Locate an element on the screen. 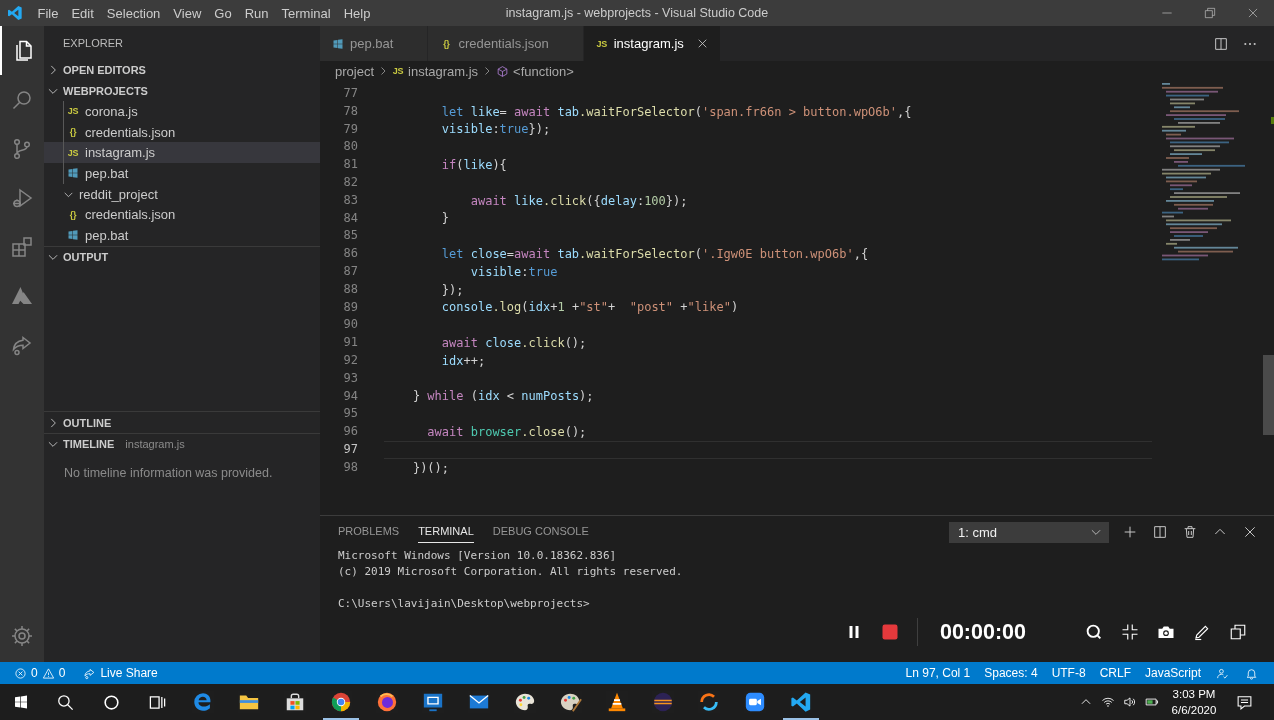  problems-status: 0 0 is located at coordinates (40, 673).